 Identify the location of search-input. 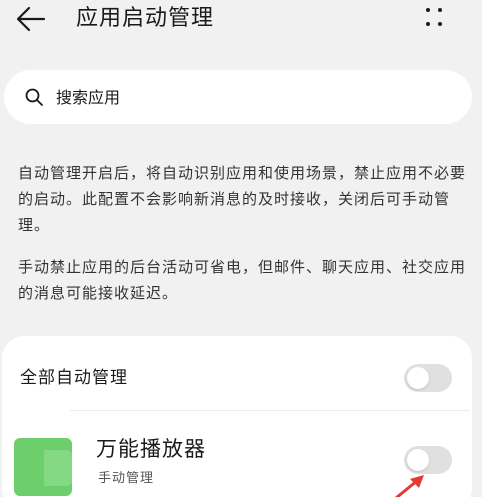
(246, 97).